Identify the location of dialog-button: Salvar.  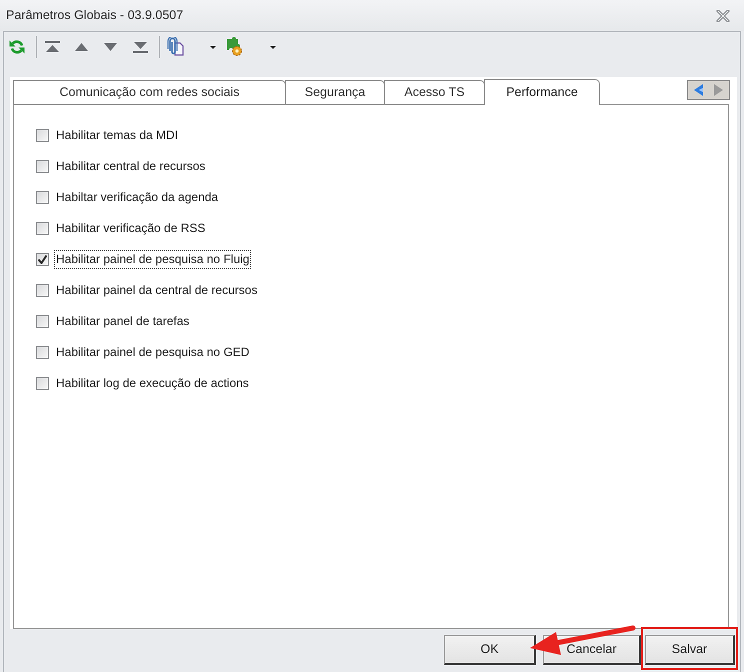
(690, 650).